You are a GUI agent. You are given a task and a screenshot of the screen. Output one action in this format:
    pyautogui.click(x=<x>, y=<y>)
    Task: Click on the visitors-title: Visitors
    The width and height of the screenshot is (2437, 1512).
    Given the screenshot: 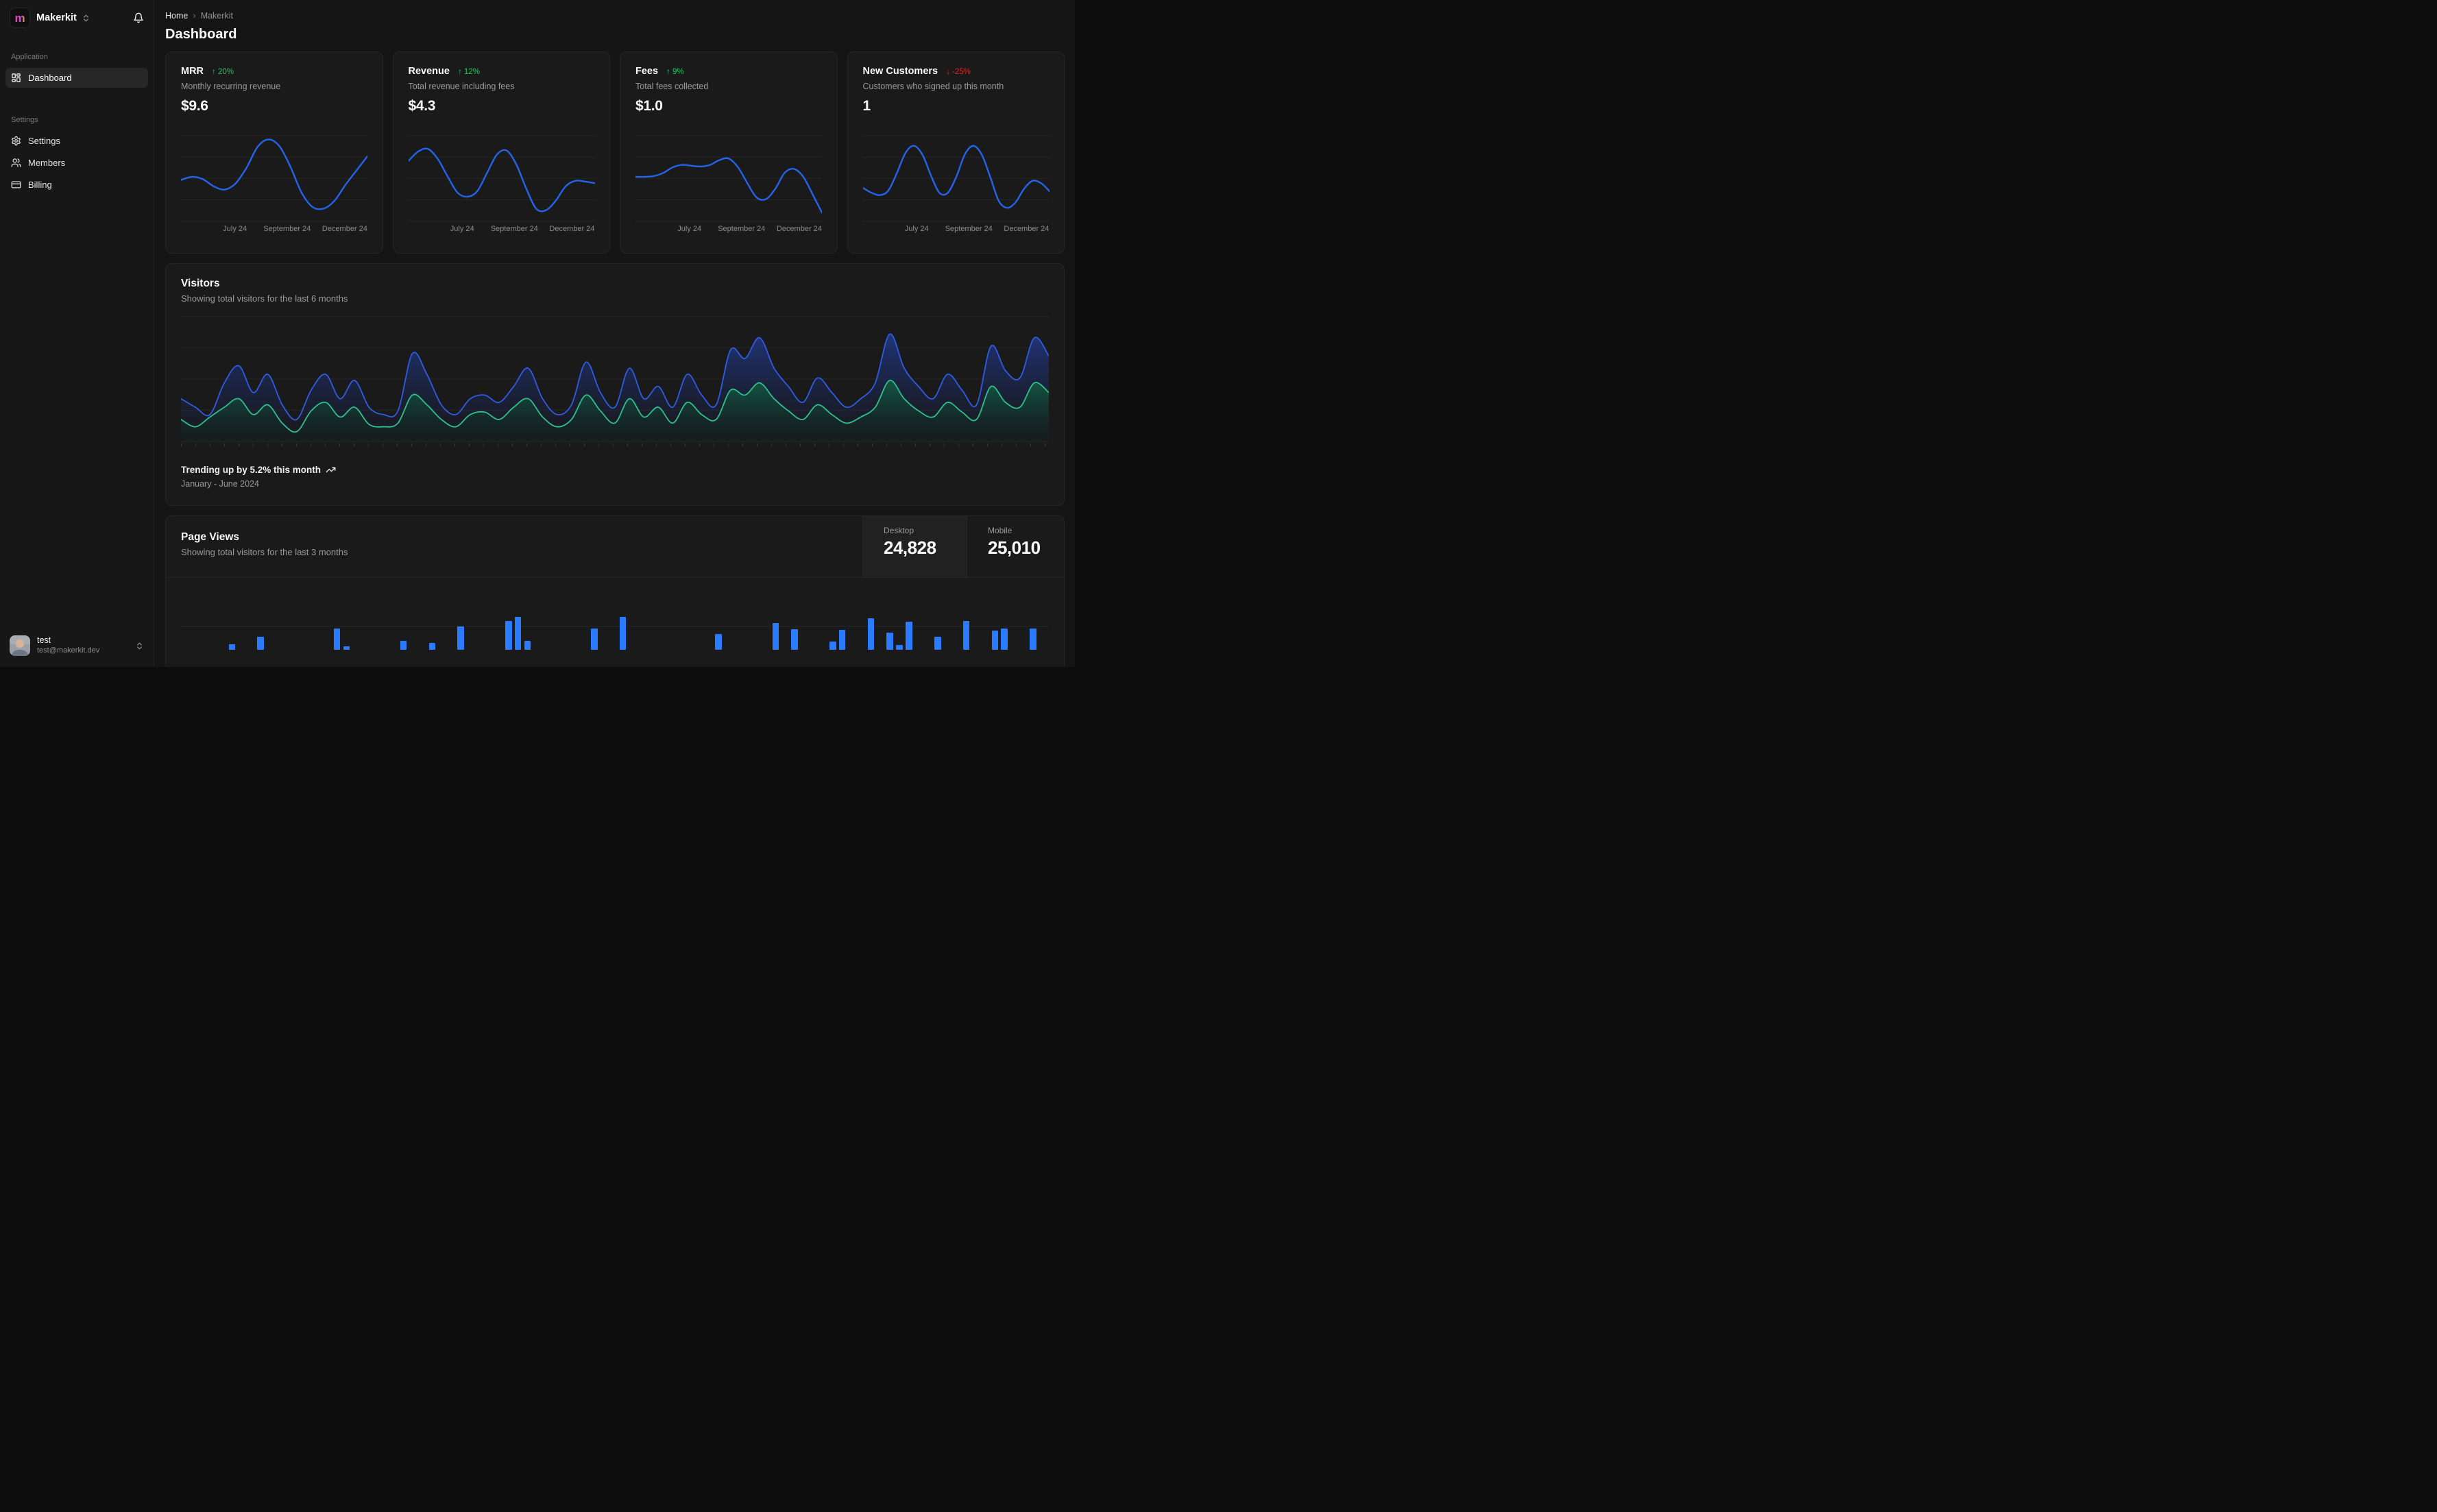 What is the action you would take?
    pyautogui.click(x=201, y=283)
    